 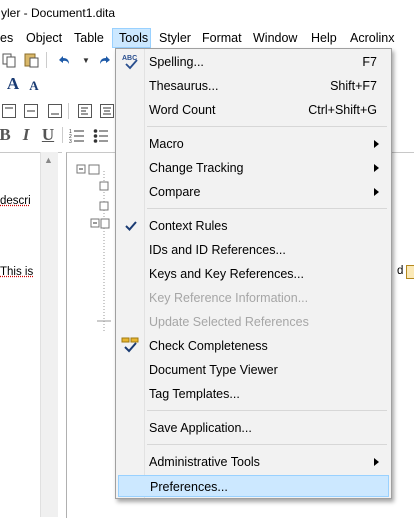 What do you see at coordinates (129, 58) in the screenshot?
I see `spelling-icon-text: ABC` at bounding box center [129, 58].